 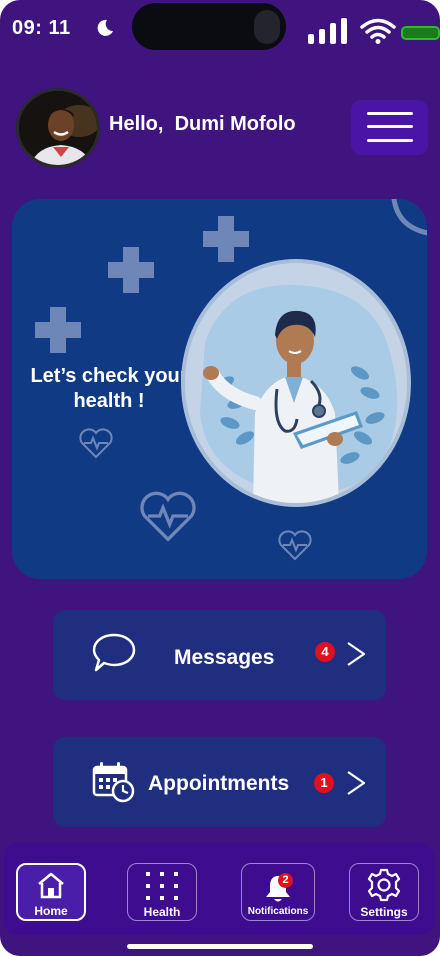 What do you see at coordinates (113, 782) in the screenshot?
I see `calendar-clock-icon` at bounding box center [113, 782].